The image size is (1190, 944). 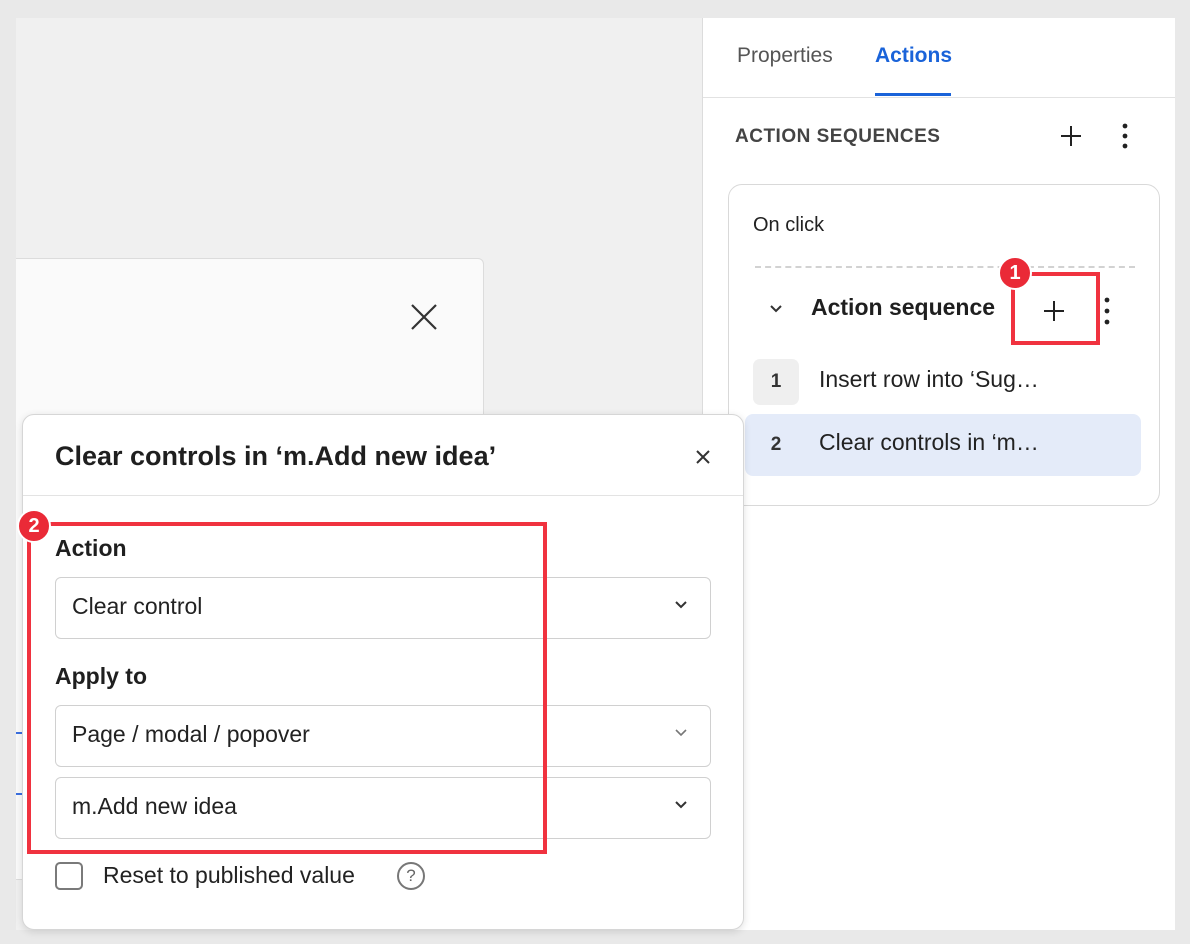 I want to click on sequence-title: Action sequence, so click(x=903, y=307).